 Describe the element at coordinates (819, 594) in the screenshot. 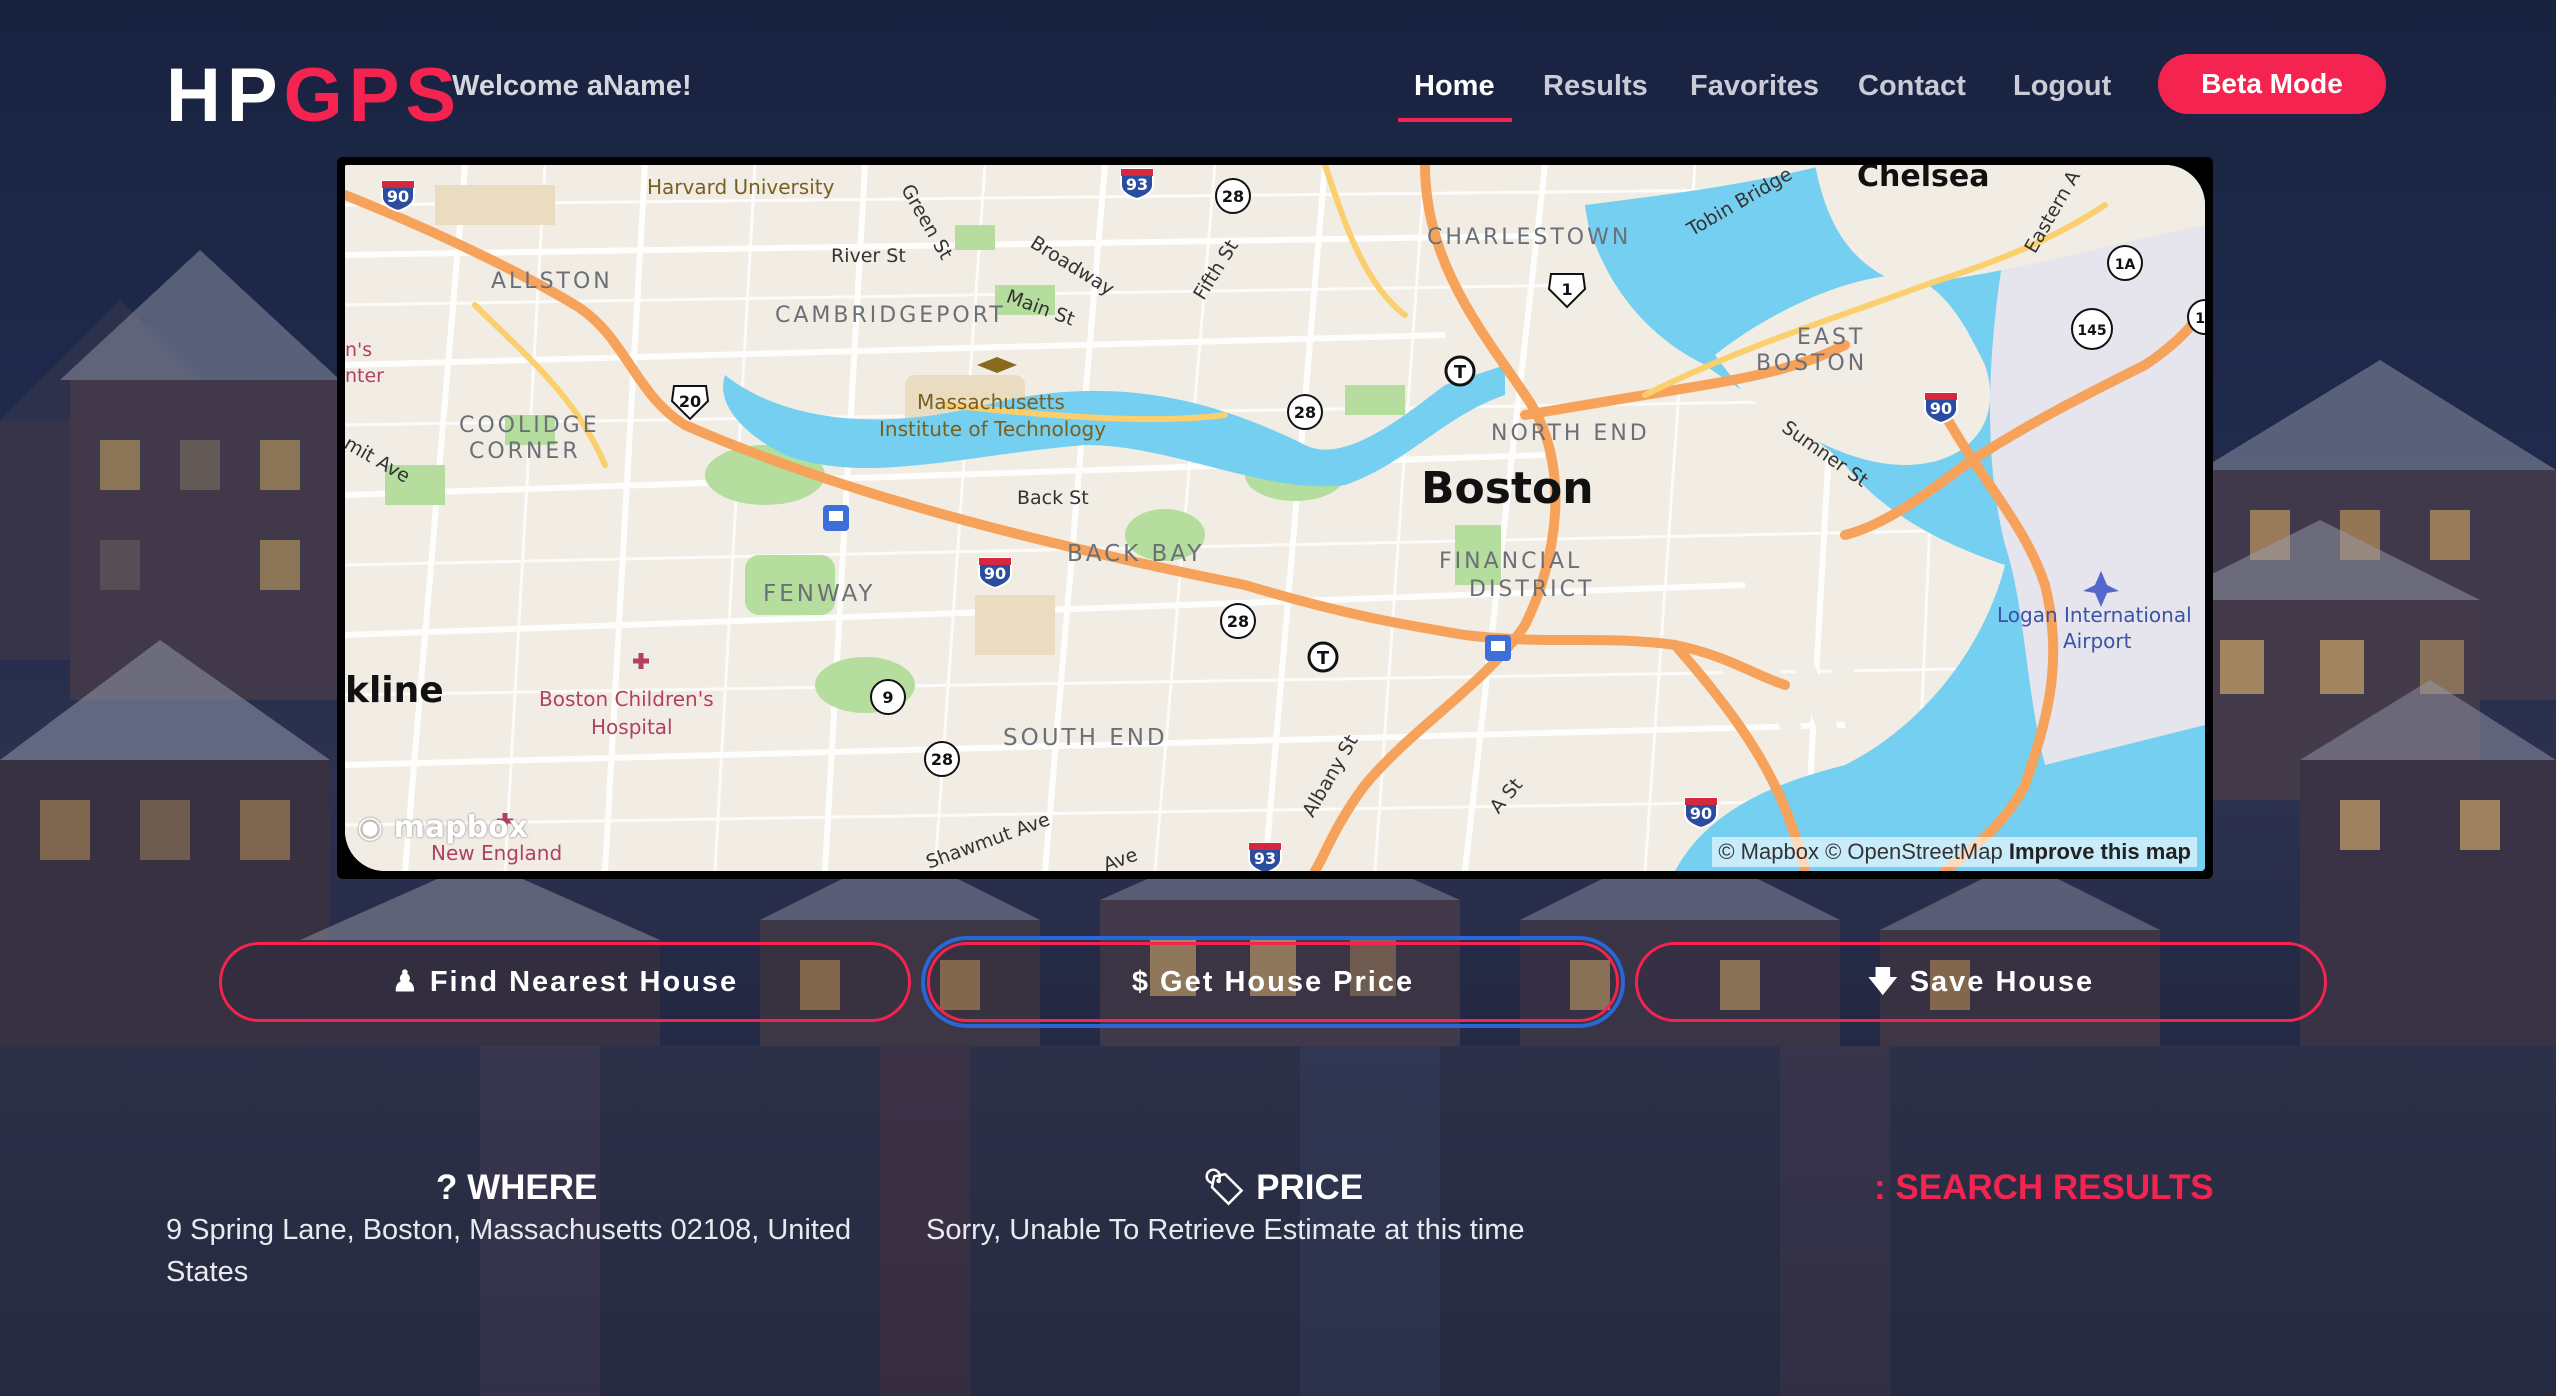

I see `map-label-fenway: FENWAY` at that location.